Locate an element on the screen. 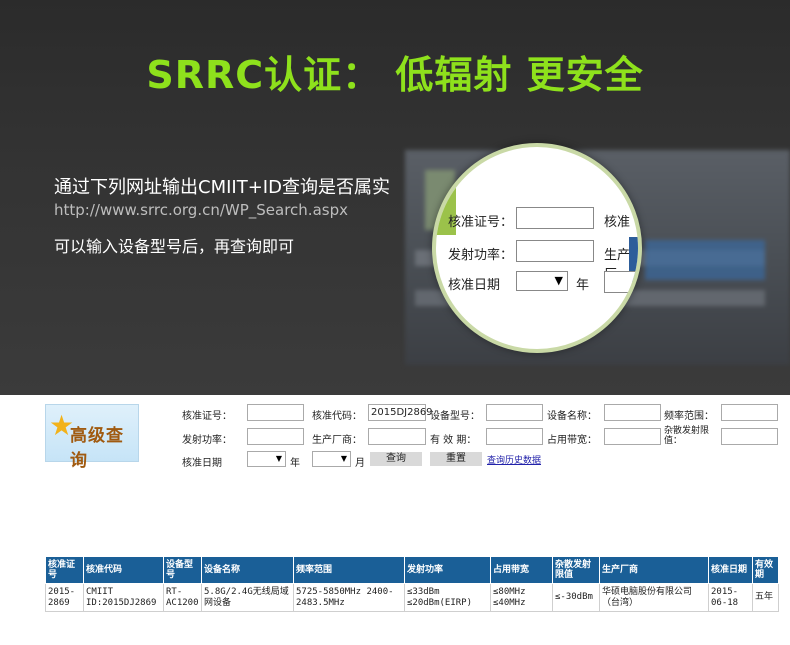  bandwidth-value-2: ≤40MHz is located at coordinates (509, 602).